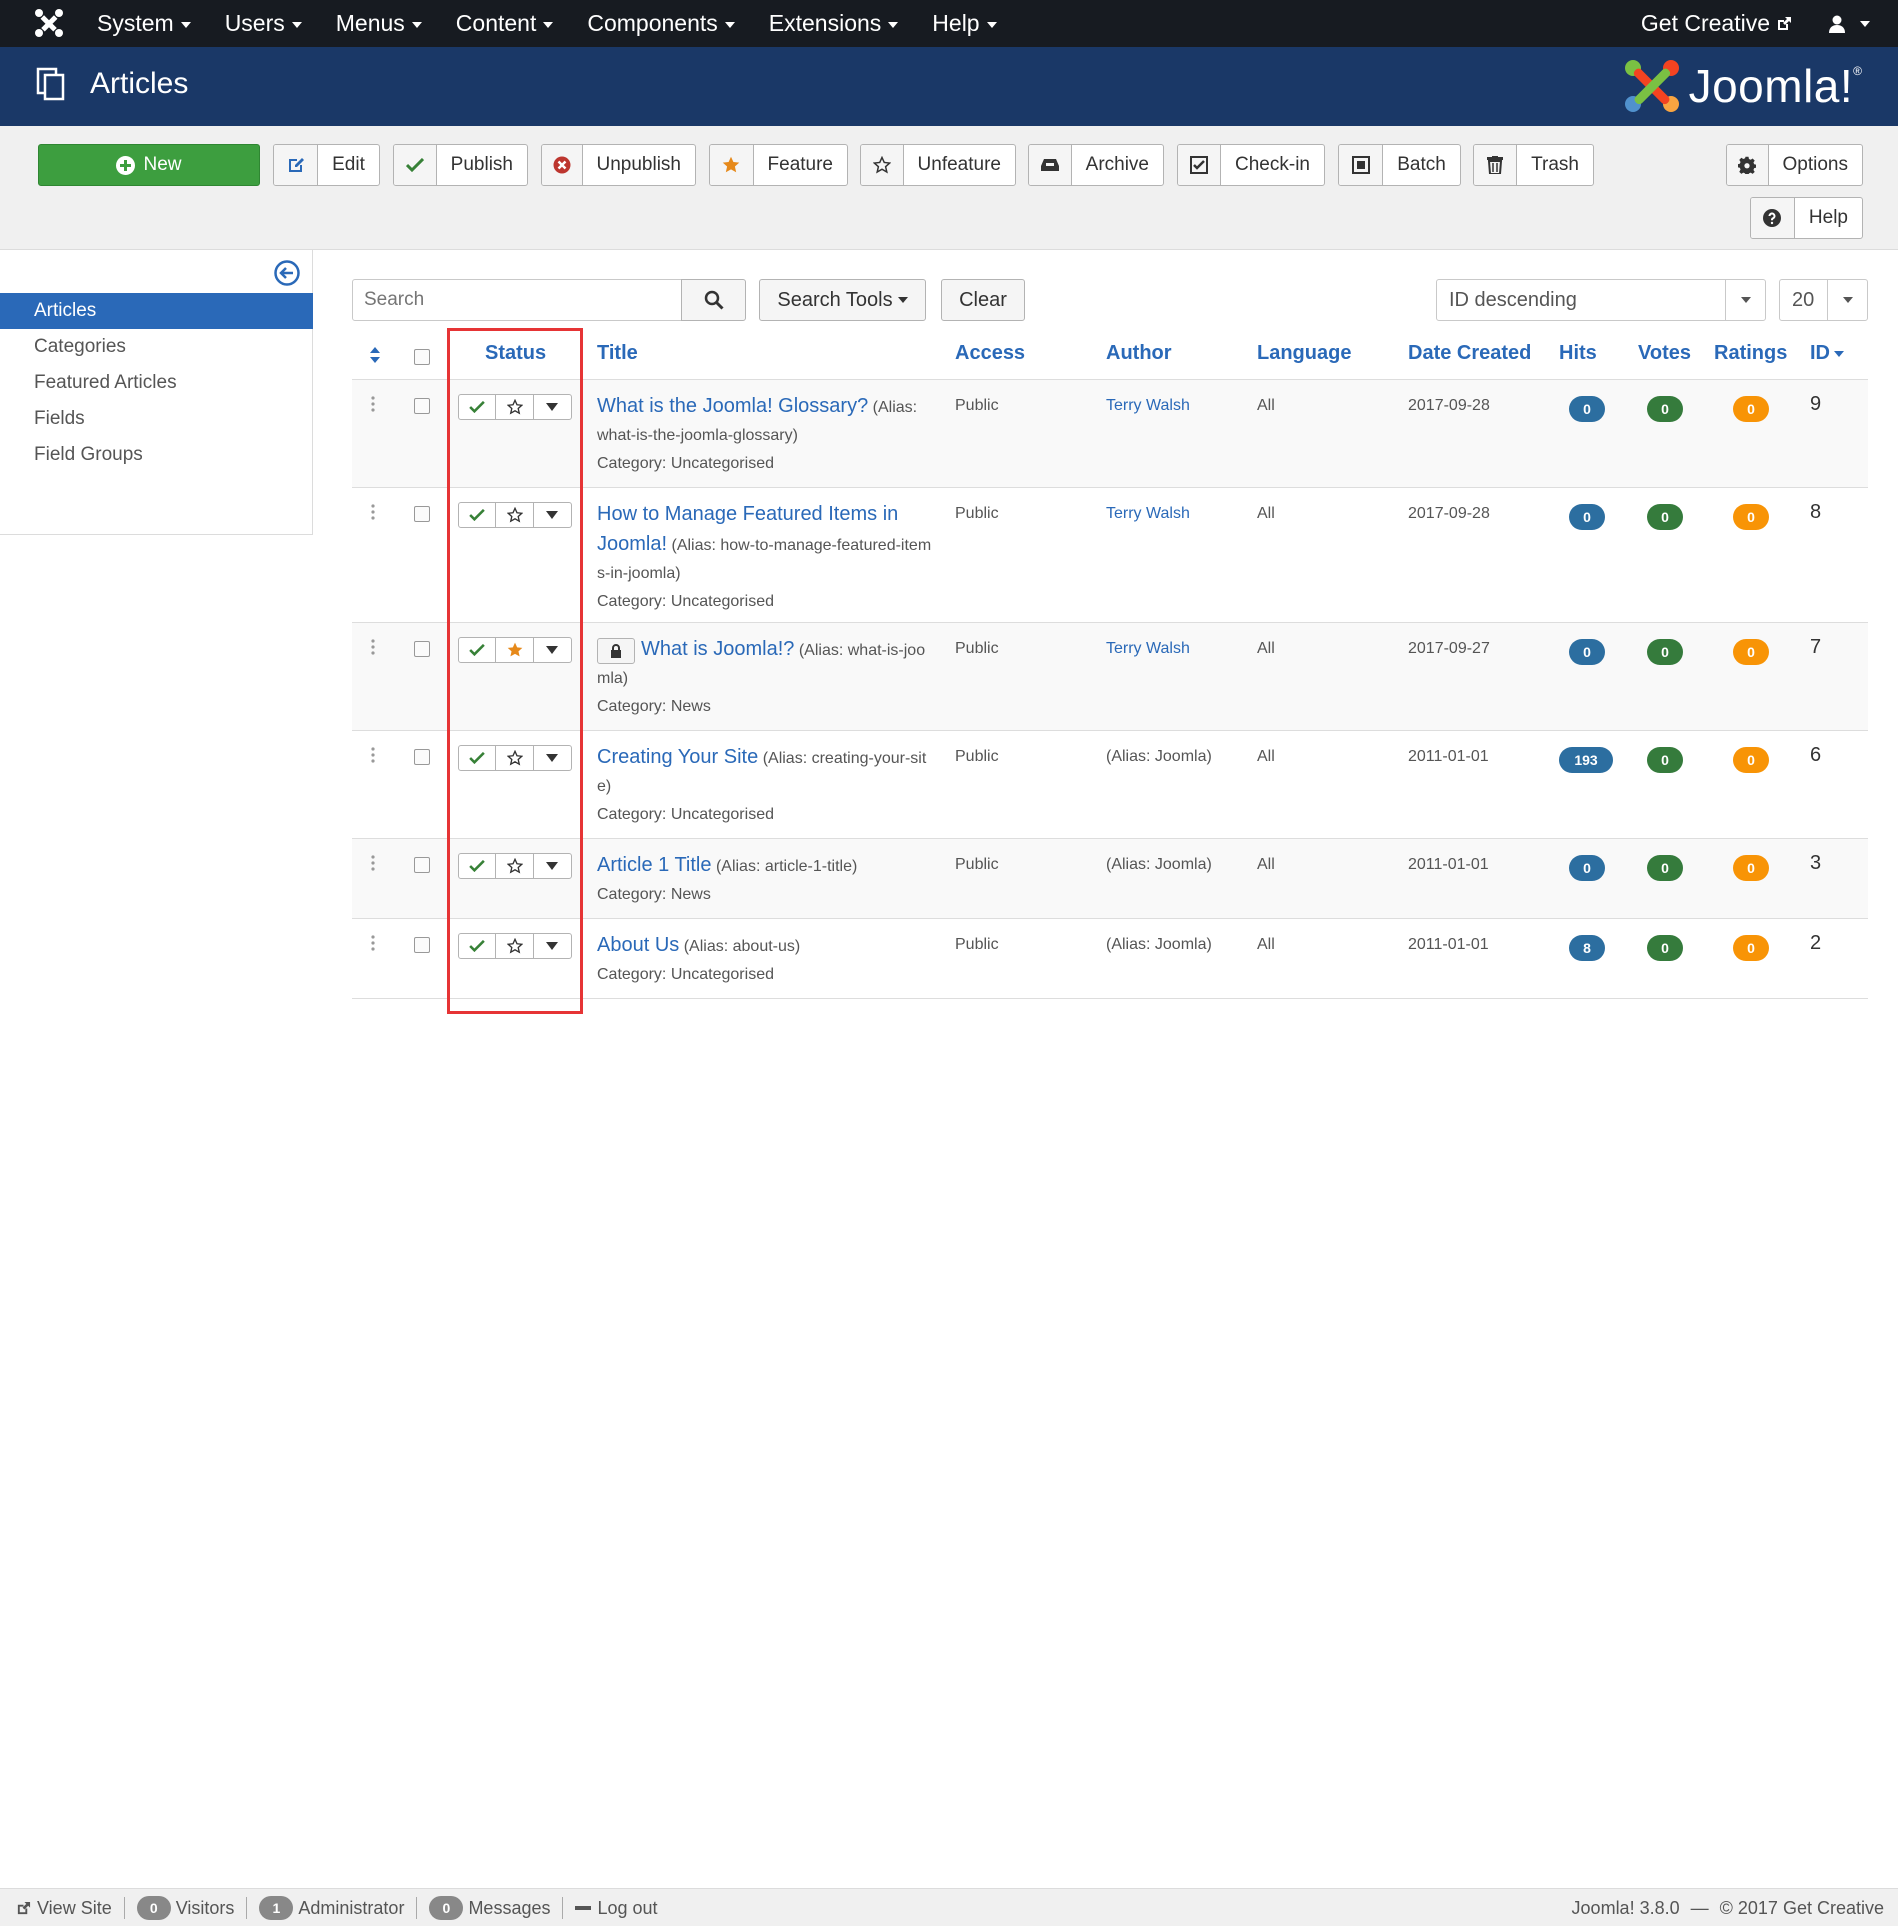 The width and height of the screenshot is (1898, 1927). I want to click on author-column-header: Author, so click(1139, 356).